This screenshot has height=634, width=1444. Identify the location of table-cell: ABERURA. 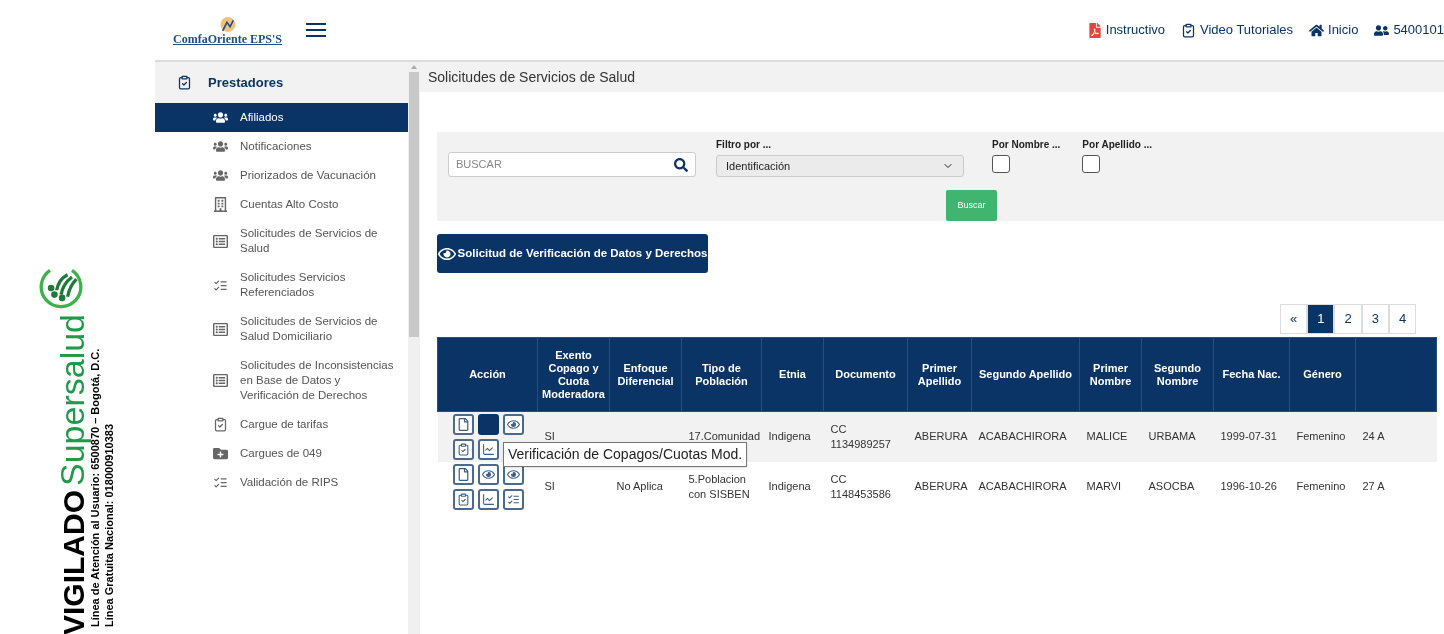
(941, 486).